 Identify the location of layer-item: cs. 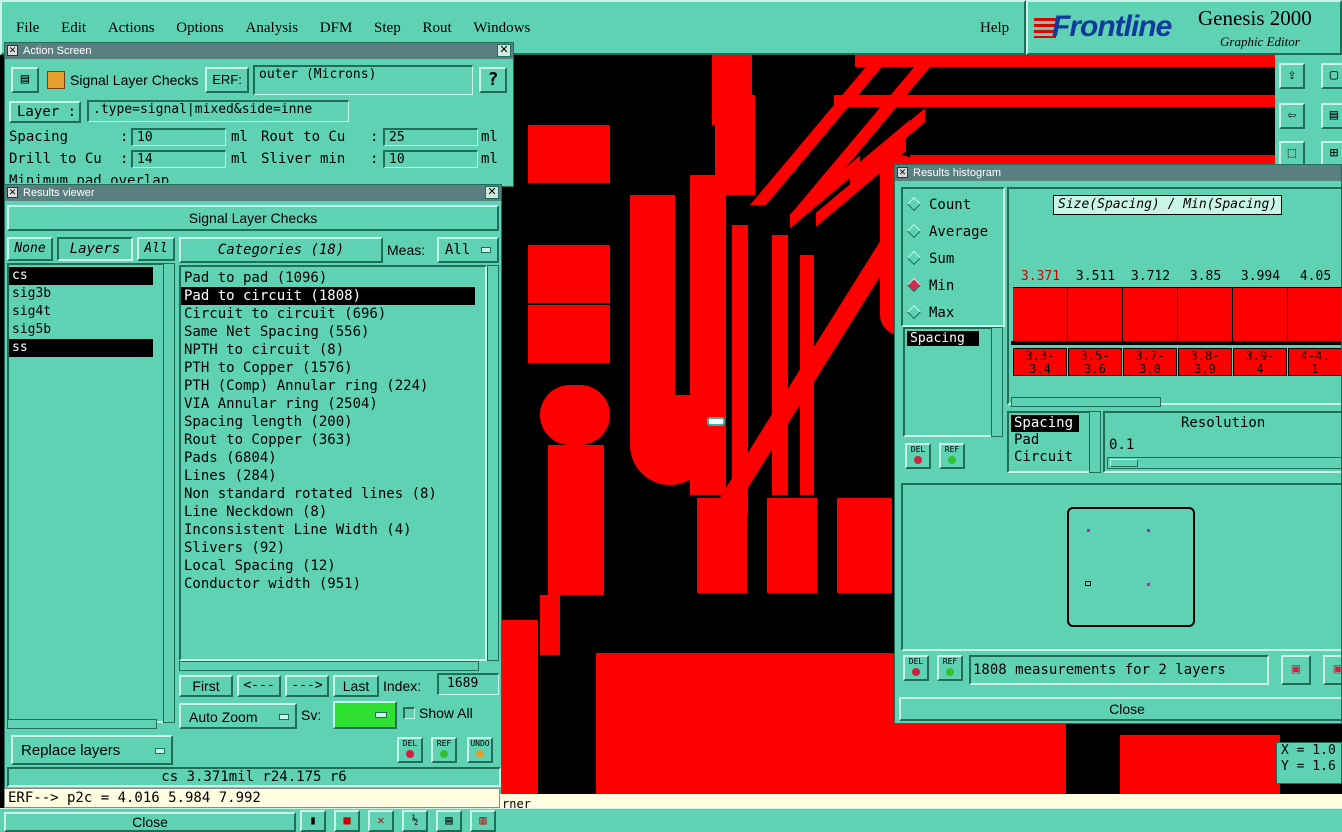
(81, 276).